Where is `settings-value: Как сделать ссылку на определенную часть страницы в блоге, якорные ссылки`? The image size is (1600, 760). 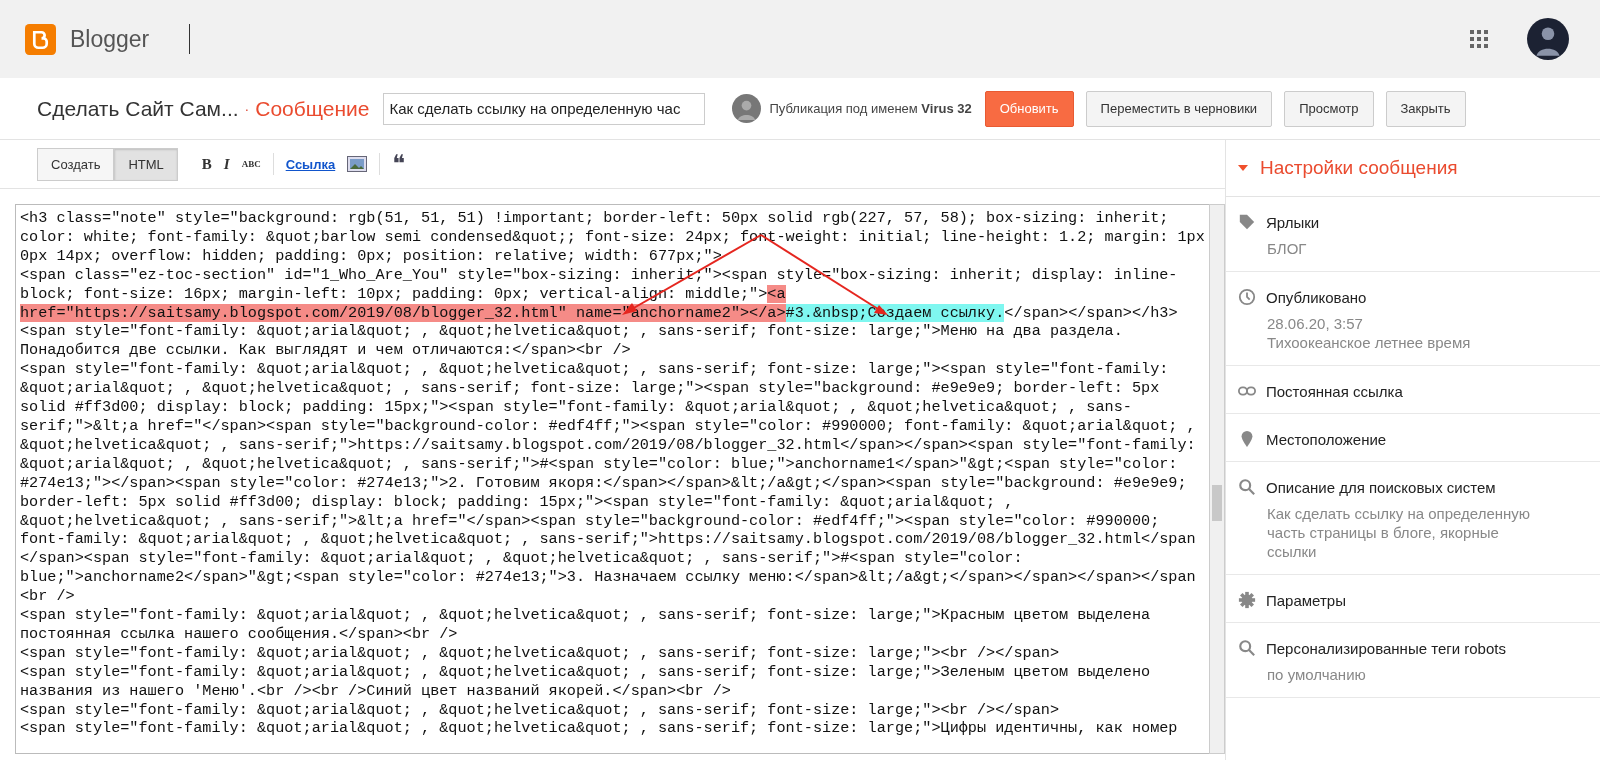
settings-value: Как сделать ссылку на определенную часть страницы в блоге, якорные ссылки is located at coordinates (1399, 532).